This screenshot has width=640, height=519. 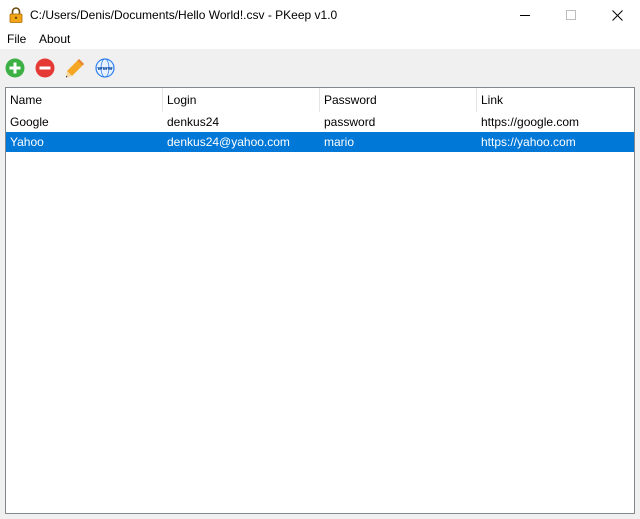 I want to click on cell-password: password, so click(x=350, y=122).